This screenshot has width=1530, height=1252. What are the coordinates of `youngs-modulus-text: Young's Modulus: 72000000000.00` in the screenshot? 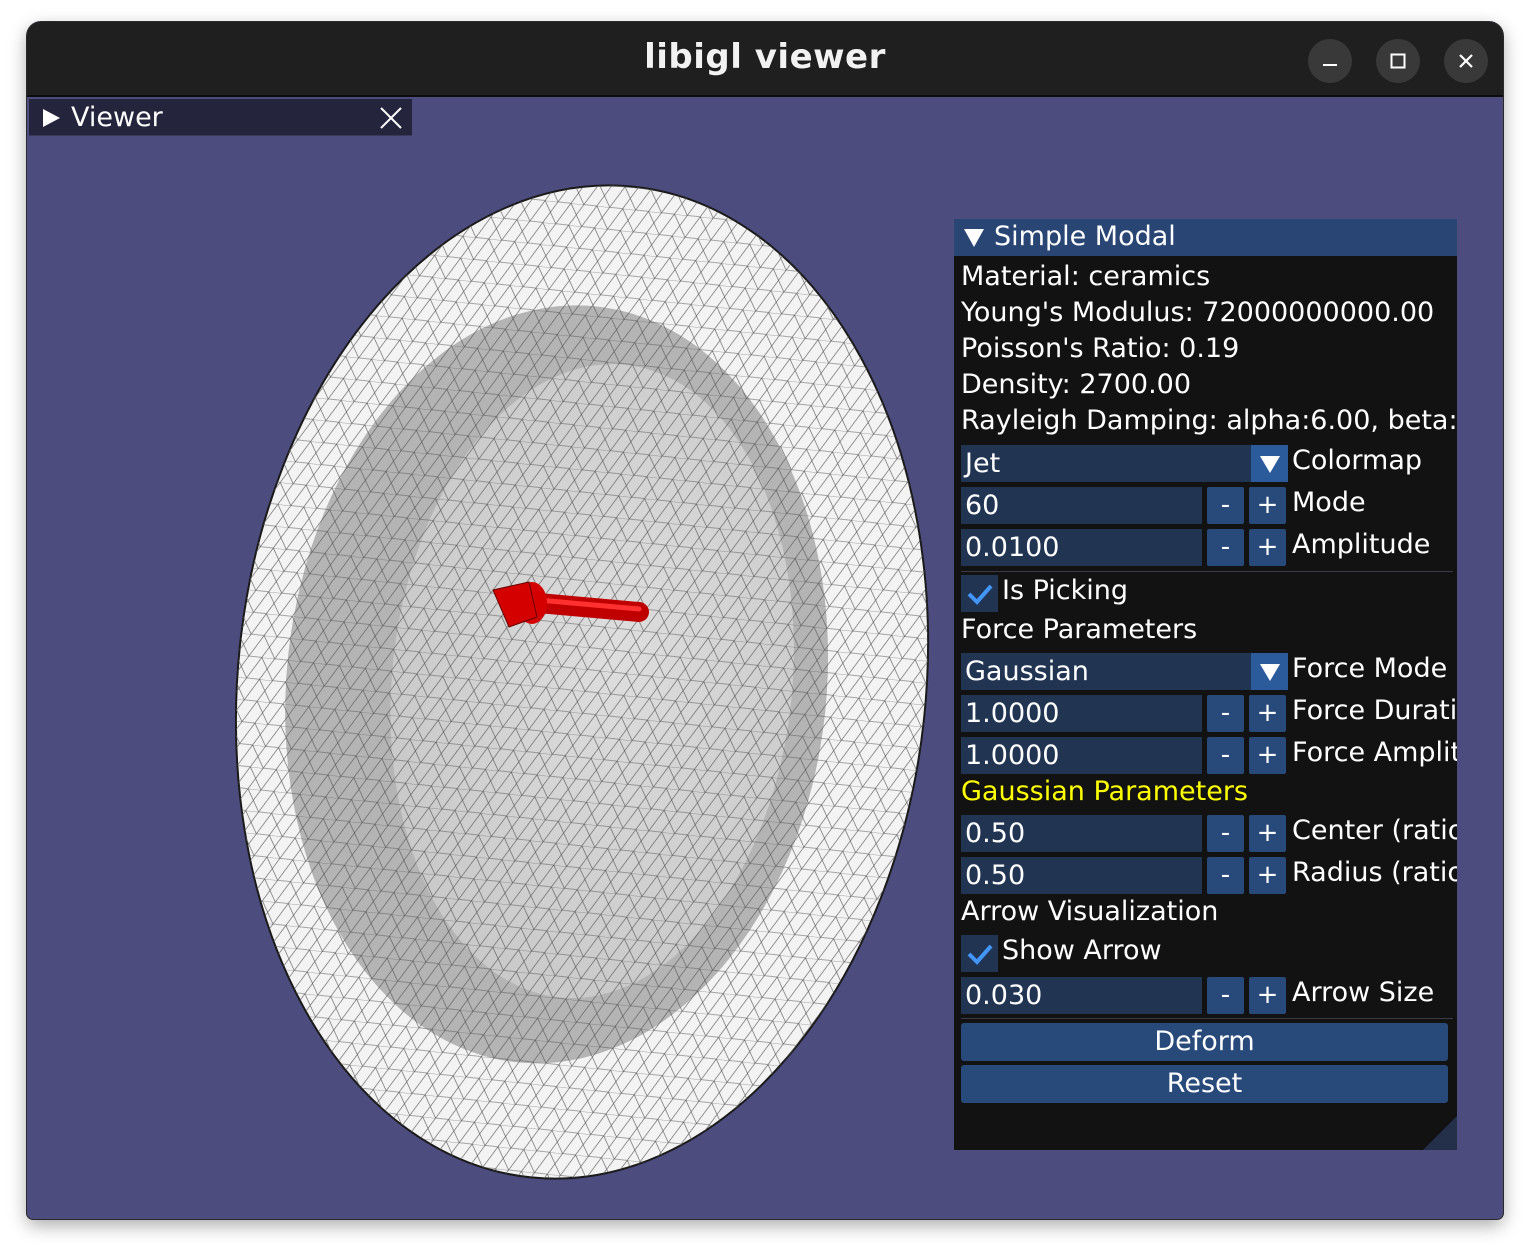 It's located at (1198, 312).